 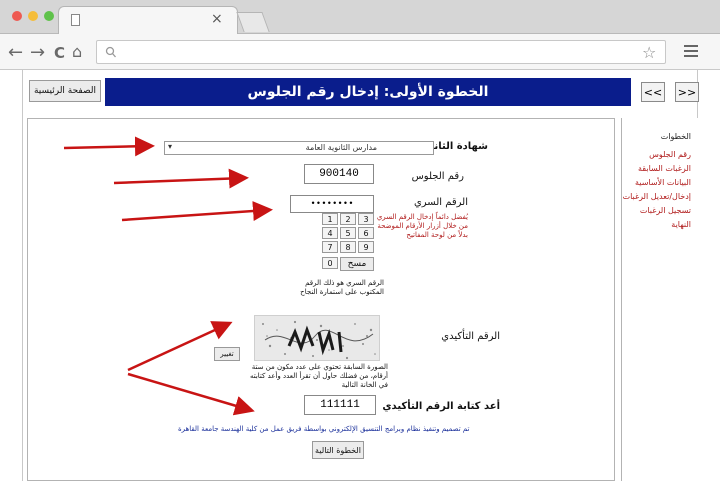 What do you see at coordinates (348, 233) in the screenshot?
I see `keypad-key-5: 5` at bounding box center [348, 233].